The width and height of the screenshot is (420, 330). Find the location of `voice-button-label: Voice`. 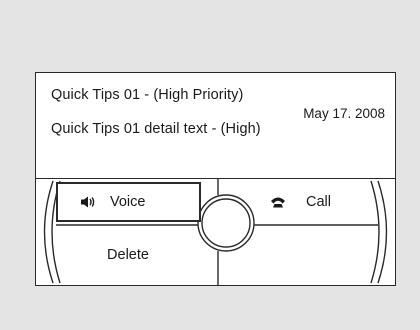

voice-button-label: Voice is located at coordinates (128, 202).